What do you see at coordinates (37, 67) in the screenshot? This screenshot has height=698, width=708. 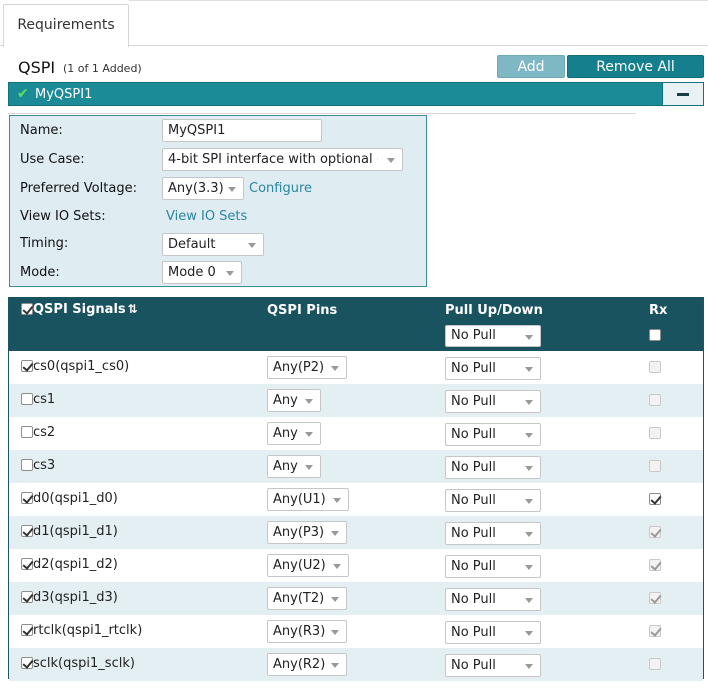 I see `peripheral-title: QSPI` at bounding box center [37, 67].